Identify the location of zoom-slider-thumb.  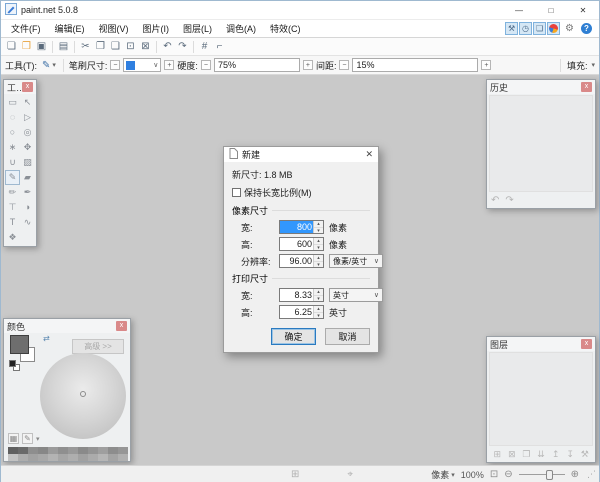
(549, 474).